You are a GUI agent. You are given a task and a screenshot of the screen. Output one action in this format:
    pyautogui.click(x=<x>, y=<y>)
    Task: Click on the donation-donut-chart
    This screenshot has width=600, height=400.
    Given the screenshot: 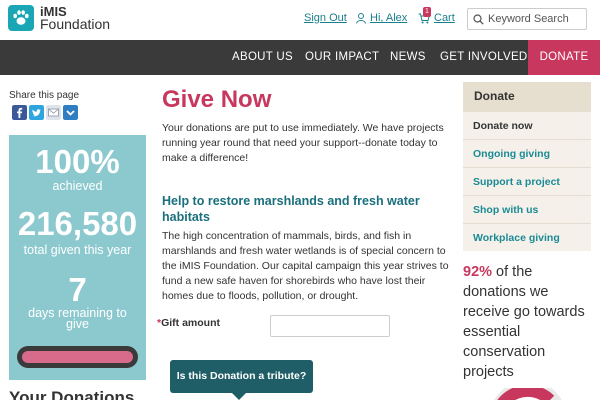 What is the action you would take?
    pyautogui.click(x=528, y=394)
    